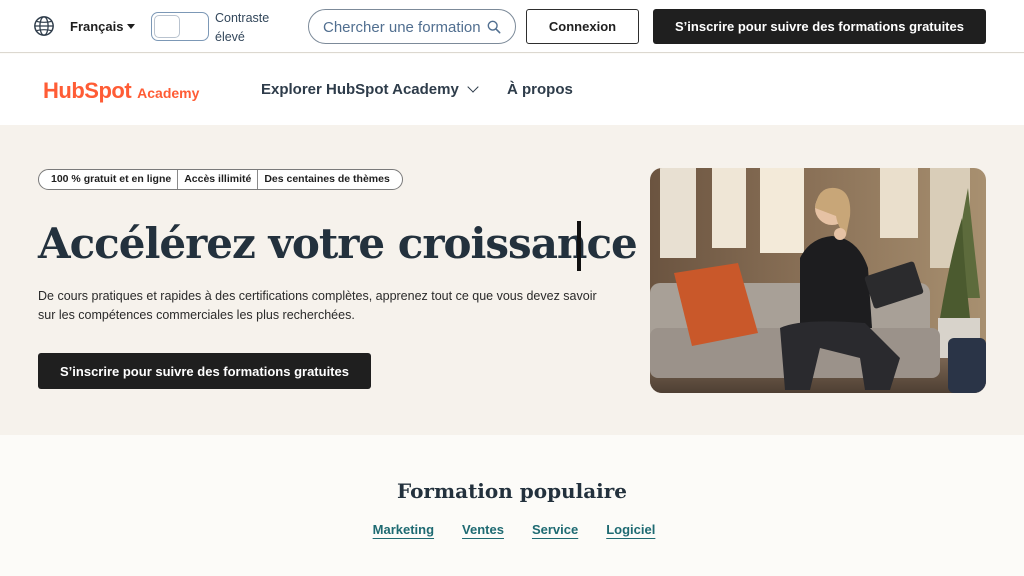  I want to click on hubspot-academy-logo: HubSpot Academy, so click(121, 91).